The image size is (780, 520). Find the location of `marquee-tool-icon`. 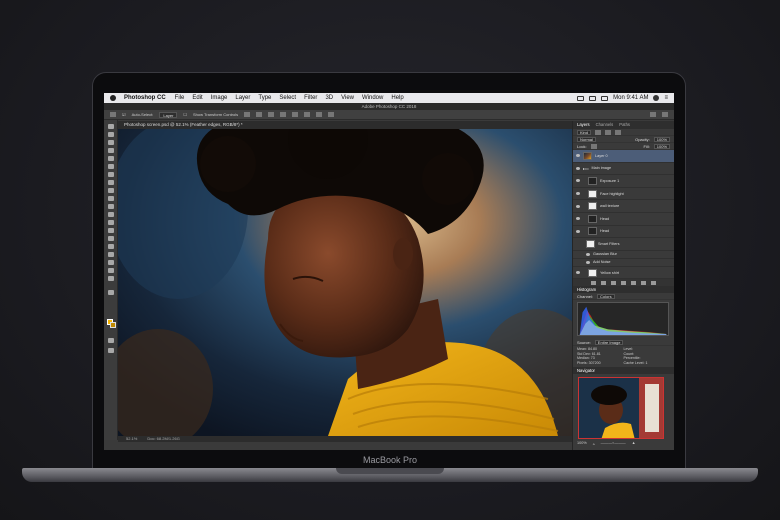

marquee-tool-icon is located at coordinates (111, 134).